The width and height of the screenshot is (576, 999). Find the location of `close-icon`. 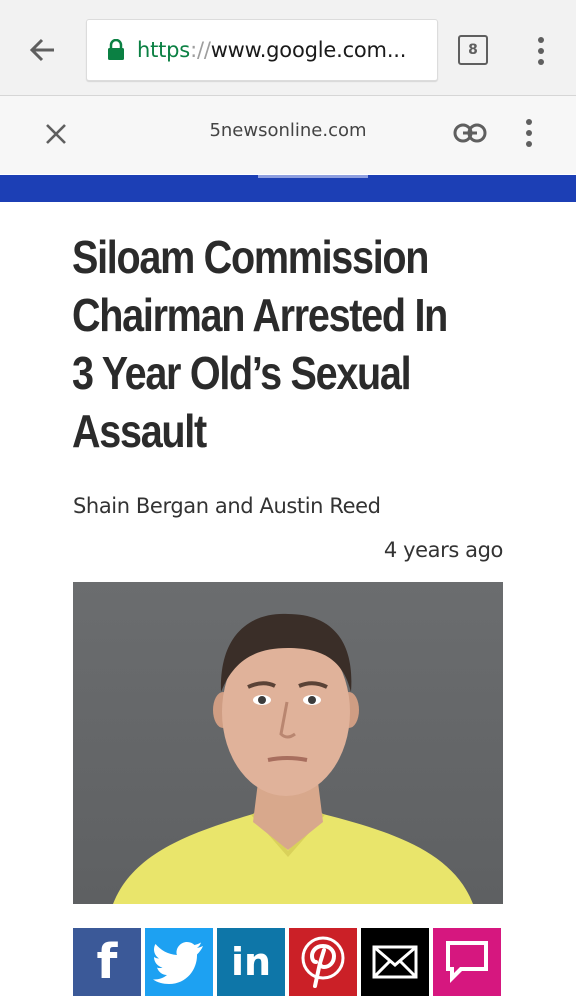

close-icon is located at coordinates (56, 134).